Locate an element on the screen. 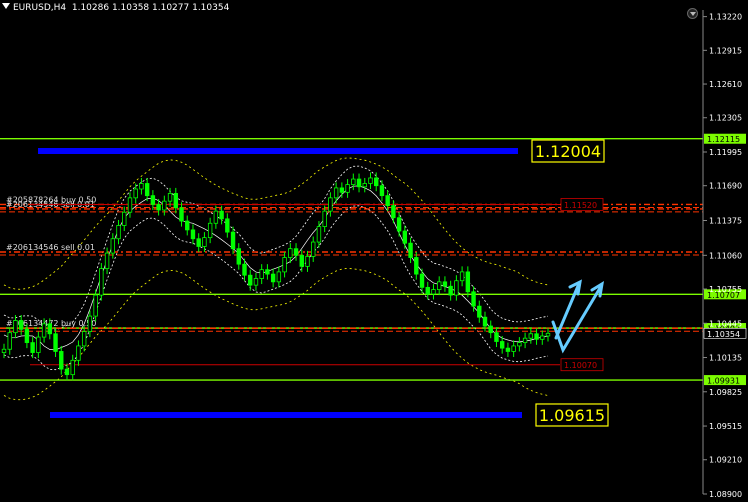 The height and width of the screenshot is (502, 748). y-tick-label: 1.08900 is located at coordinates (725, 494).